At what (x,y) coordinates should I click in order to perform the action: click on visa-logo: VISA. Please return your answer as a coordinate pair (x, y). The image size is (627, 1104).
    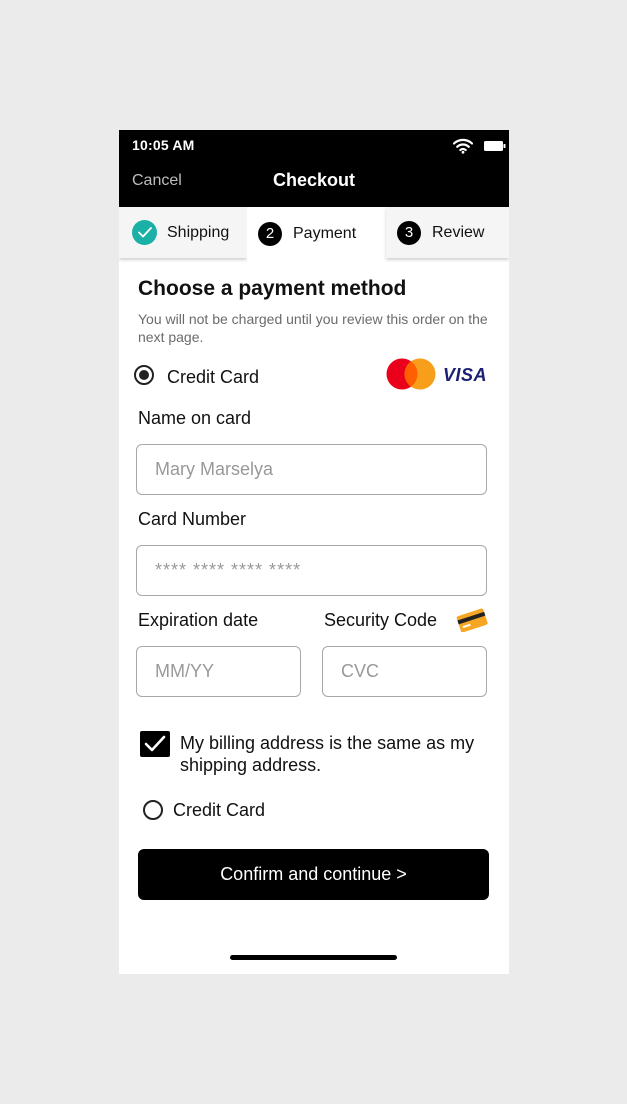
    Looking at the image, I should click on (465, 375).